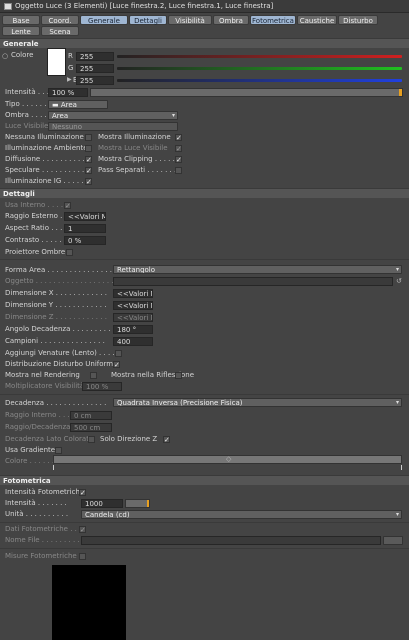 This screenshot has height=640, width=409. Describe the element at coordinates (60, 20) in the screenshot. I see `tab-coord: Coord.` at that location.